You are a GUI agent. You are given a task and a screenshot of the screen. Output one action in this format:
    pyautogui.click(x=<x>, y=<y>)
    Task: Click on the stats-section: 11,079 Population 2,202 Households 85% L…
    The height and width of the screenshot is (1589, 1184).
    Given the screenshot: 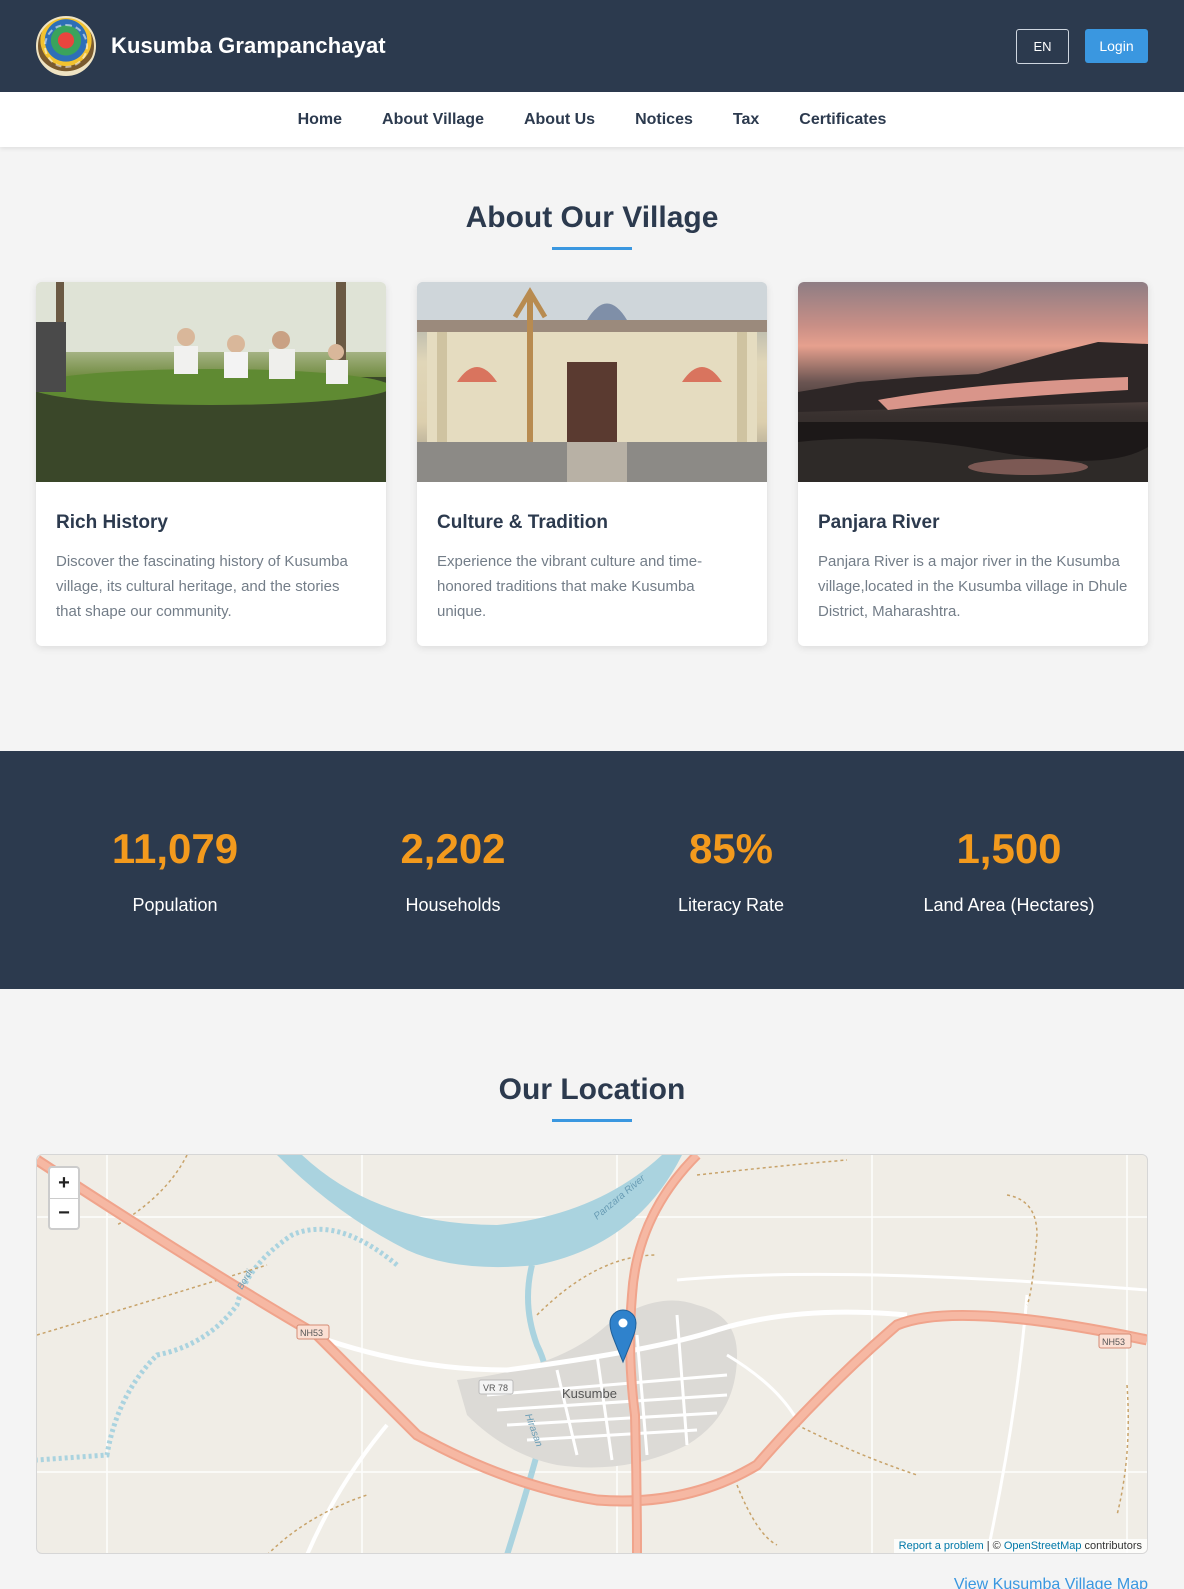 What is the action you would take?
    pyautogui.click(x=592, y=870)
    